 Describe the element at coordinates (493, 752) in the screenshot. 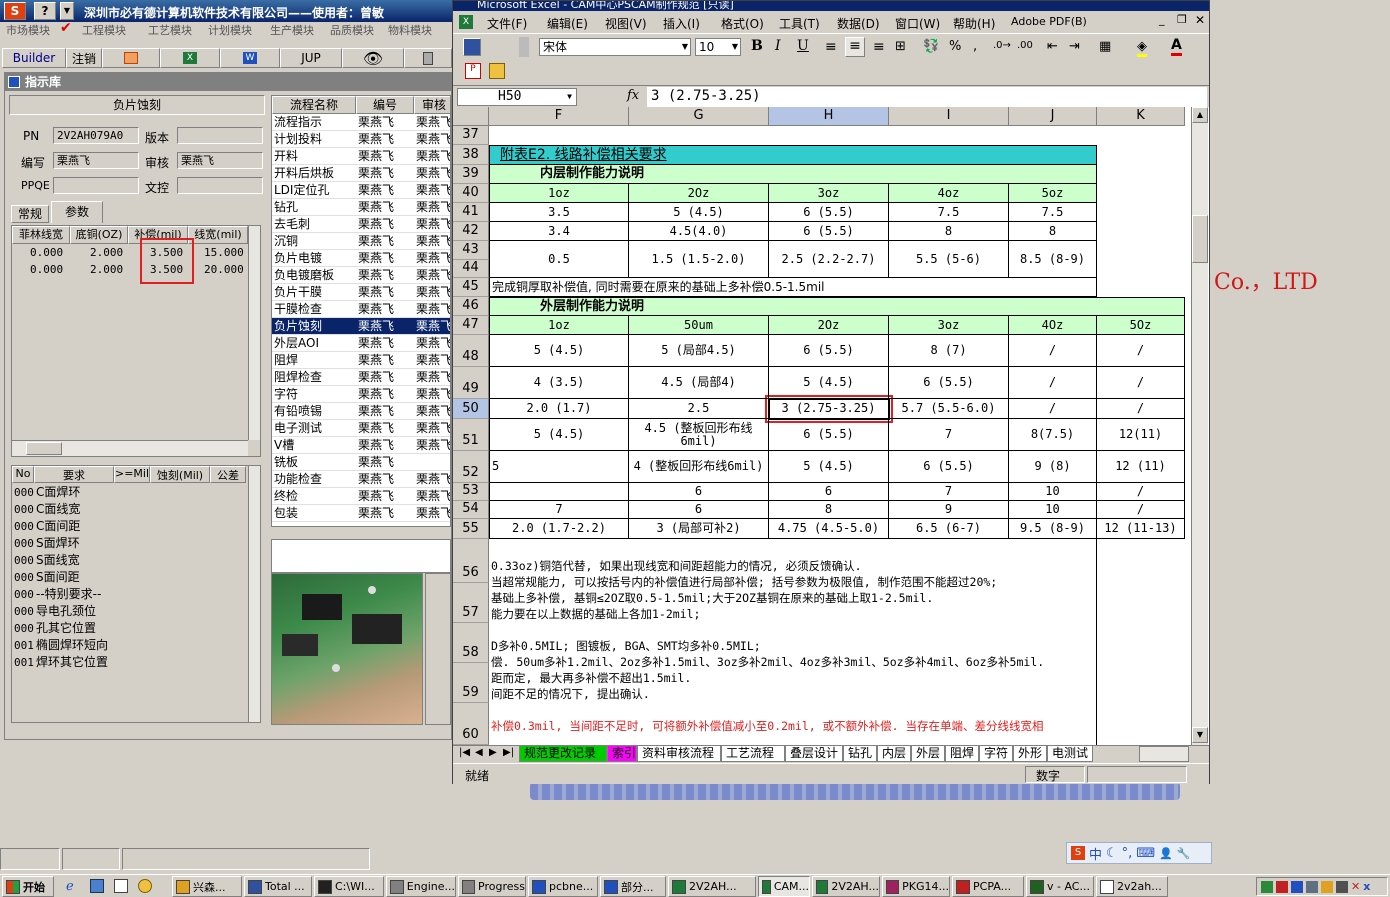

I see `tab-nav-next-icon: ▶` at that location.